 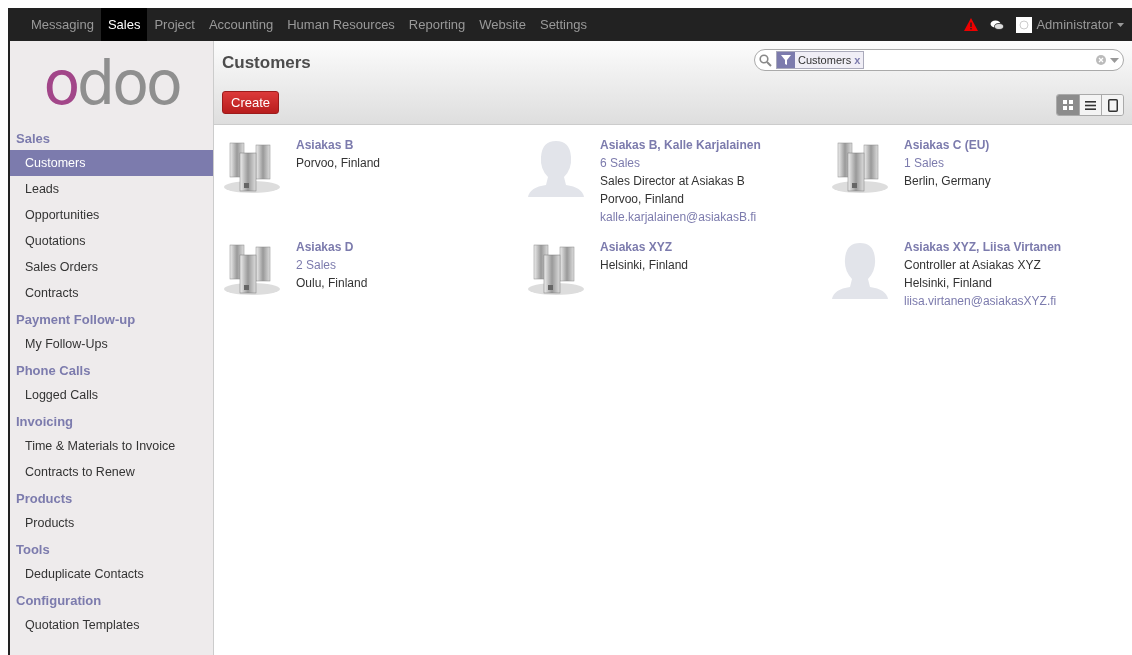 What do you see at coordinates (983, 301) in the screenshot?
I see `card-link: liisa.virtanen@asiakasXYZ.fi` at bounding box center [983, 301].